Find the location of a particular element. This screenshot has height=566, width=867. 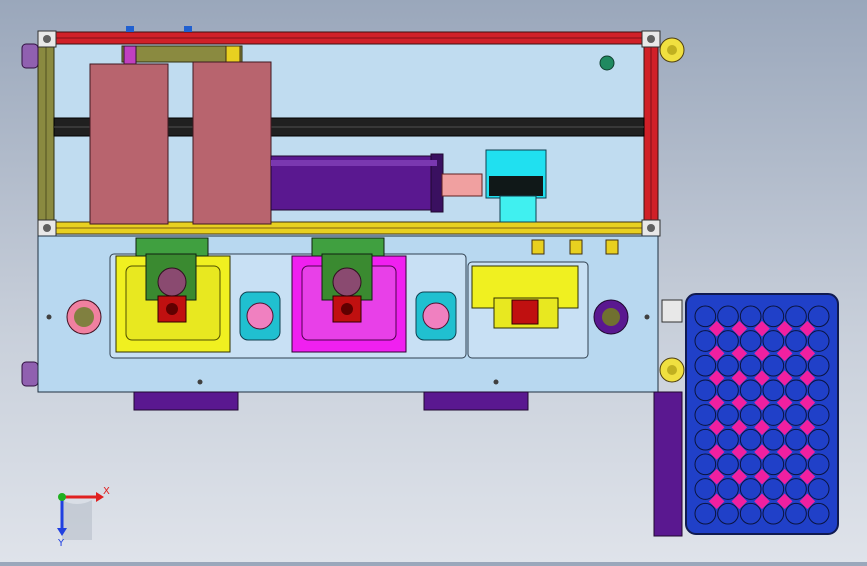

axis-triad: X Y is located at coordinates (83, 517).